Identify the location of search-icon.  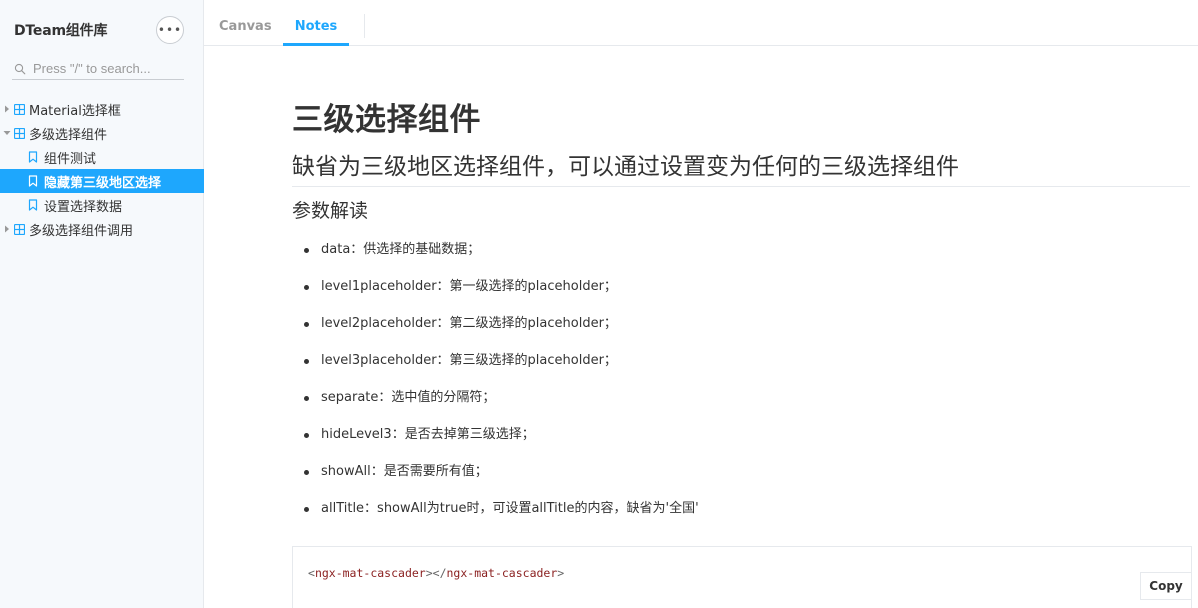
(20, 69).